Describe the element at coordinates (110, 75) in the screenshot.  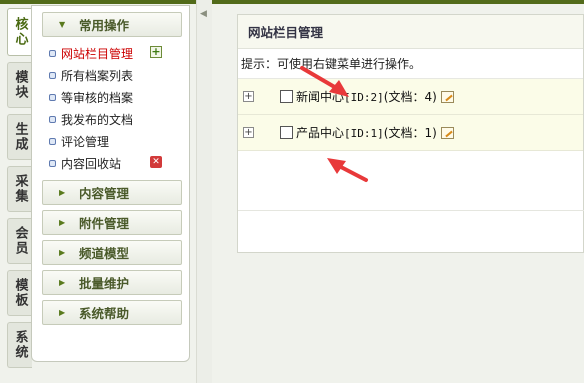
I see `menu-item-all-archives: 所有档案列表` at that location.